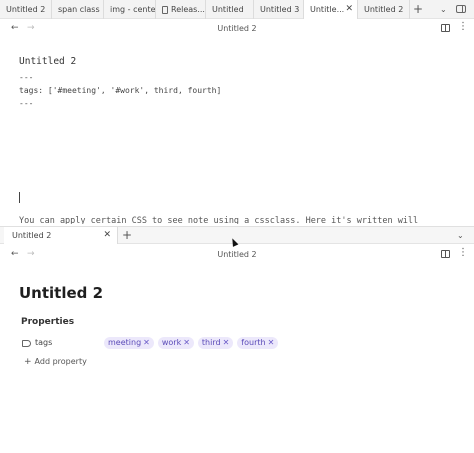  What do you see at coordinates (171, 342) in the screenshot?
I see `tag-chip-label: work` at bounding box center [171, 342].